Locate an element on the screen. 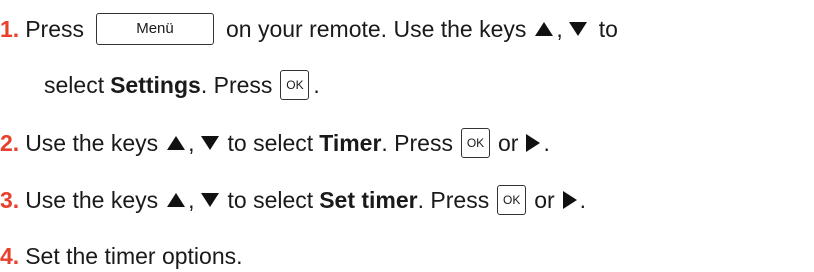  step-number: 3. is located at coordinates (10, 200).